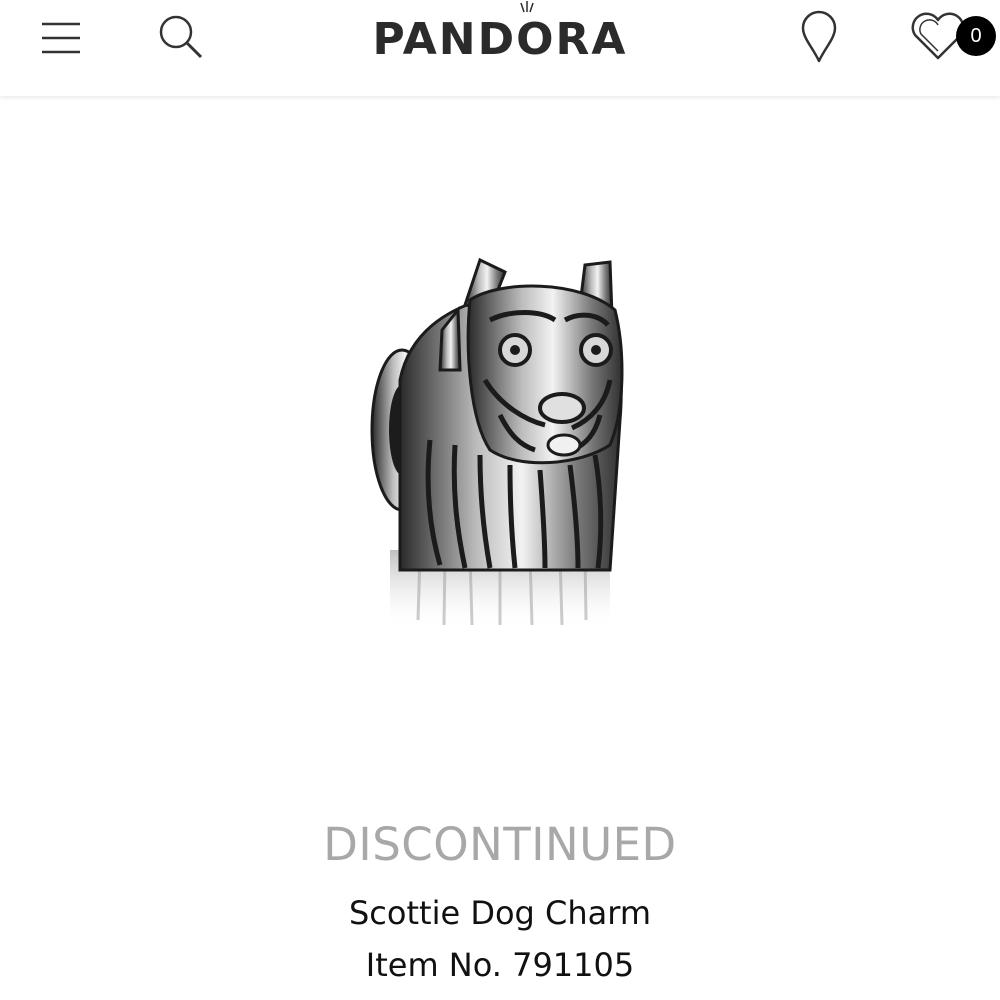  Describe the element at coordinates (500, 445) in the screenshot. I see `scottie-dog-charm-image` at that location.